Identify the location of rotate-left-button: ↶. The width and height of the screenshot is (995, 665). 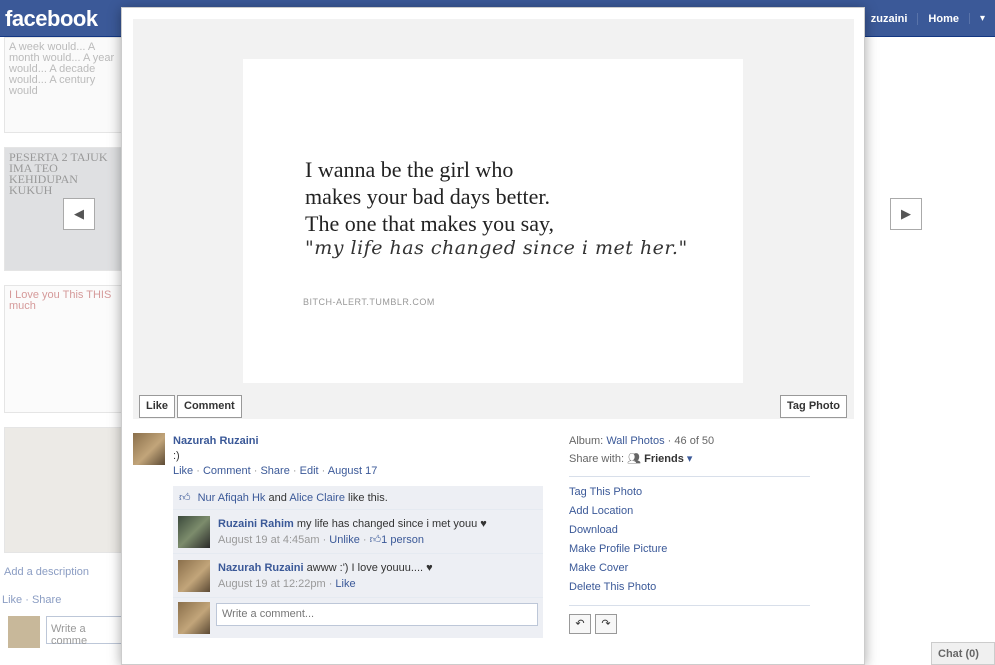
(580, 624).